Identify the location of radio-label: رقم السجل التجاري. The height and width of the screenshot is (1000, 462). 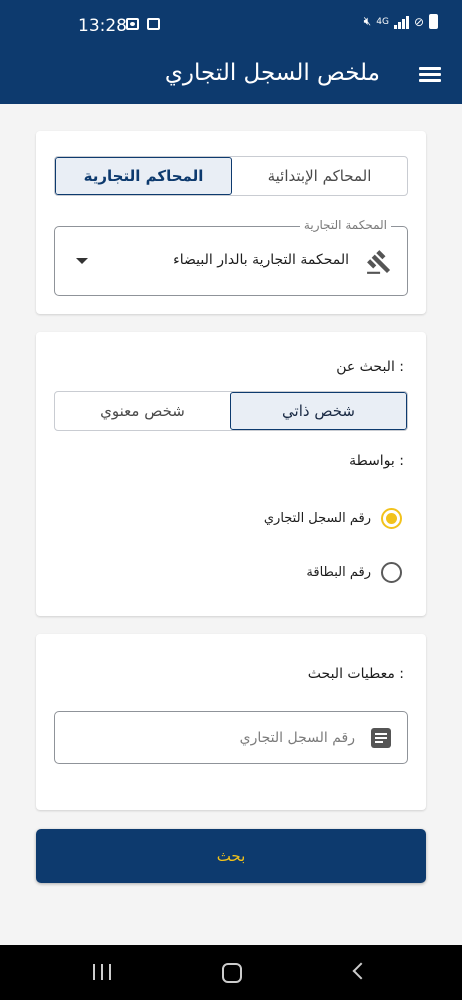
(317, 518).